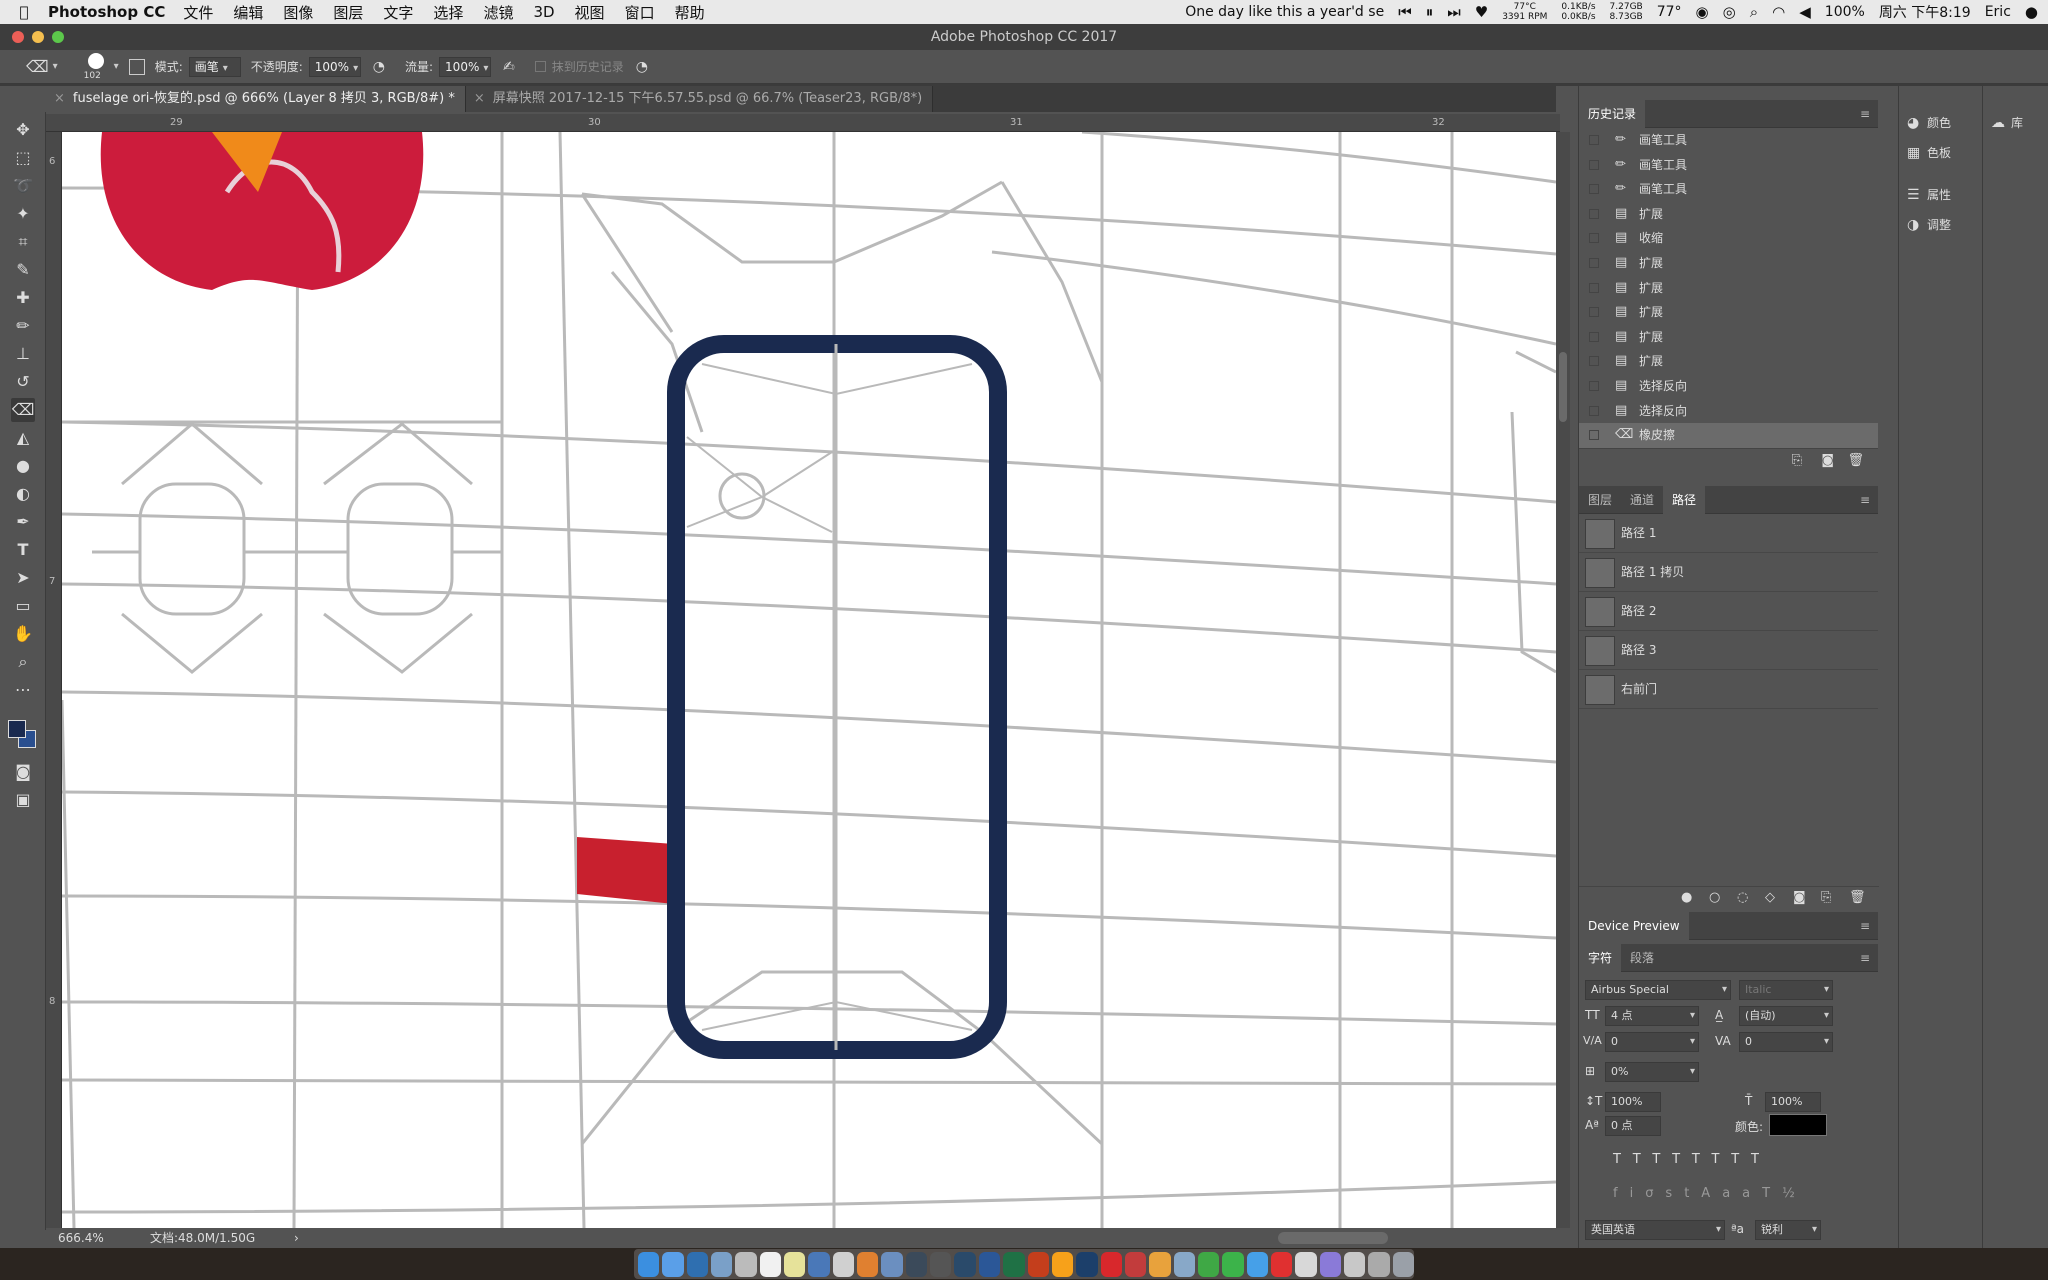 This screenshot has height=1280, width=2048. What do you see at coordinates (642, 67) in the screenshot?
I see `size-pressure-icon: ◔` at bounding box center [642, 67].